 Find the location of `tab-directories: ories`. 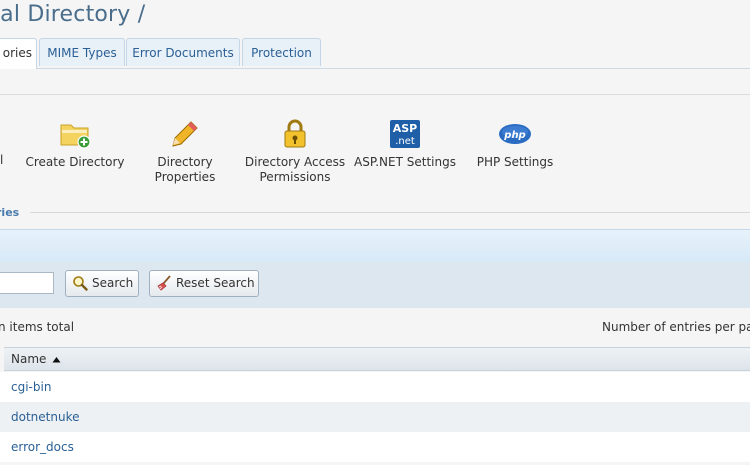

tab-directories: ories is located at coordinates (18, 53).